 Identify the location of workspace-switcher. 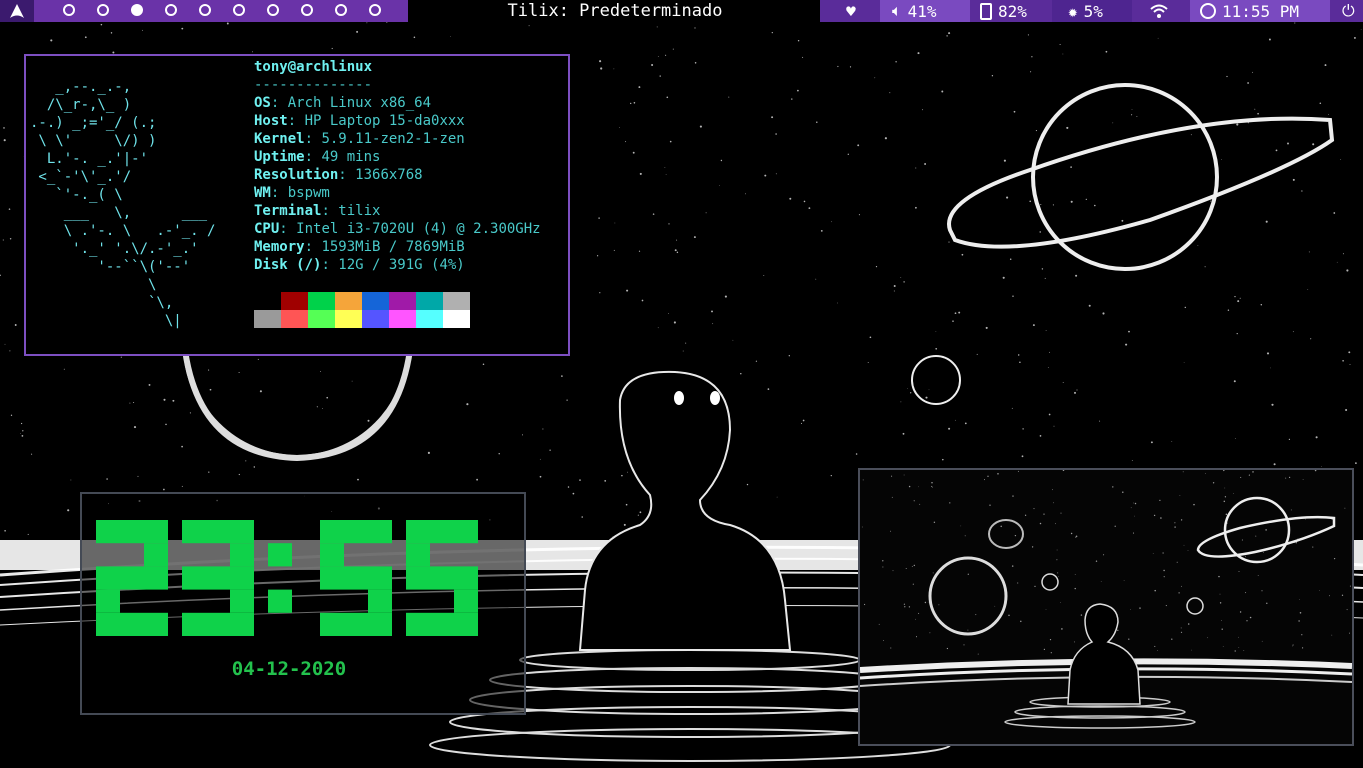
(204, 11).